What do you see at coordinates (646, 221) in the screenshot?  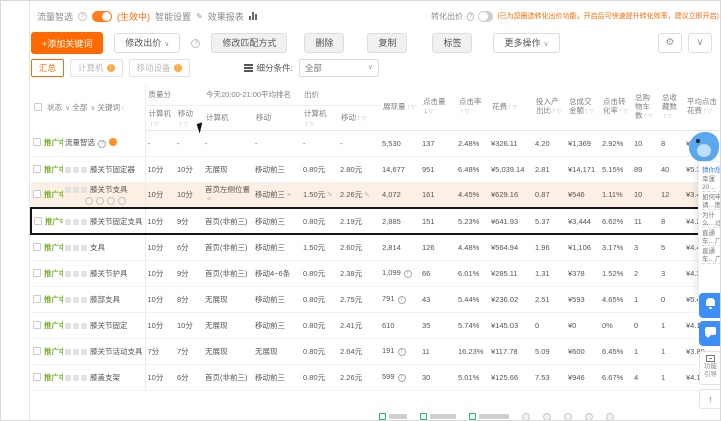 I see `cell-cart: 11` at bounding box center [646, 221].